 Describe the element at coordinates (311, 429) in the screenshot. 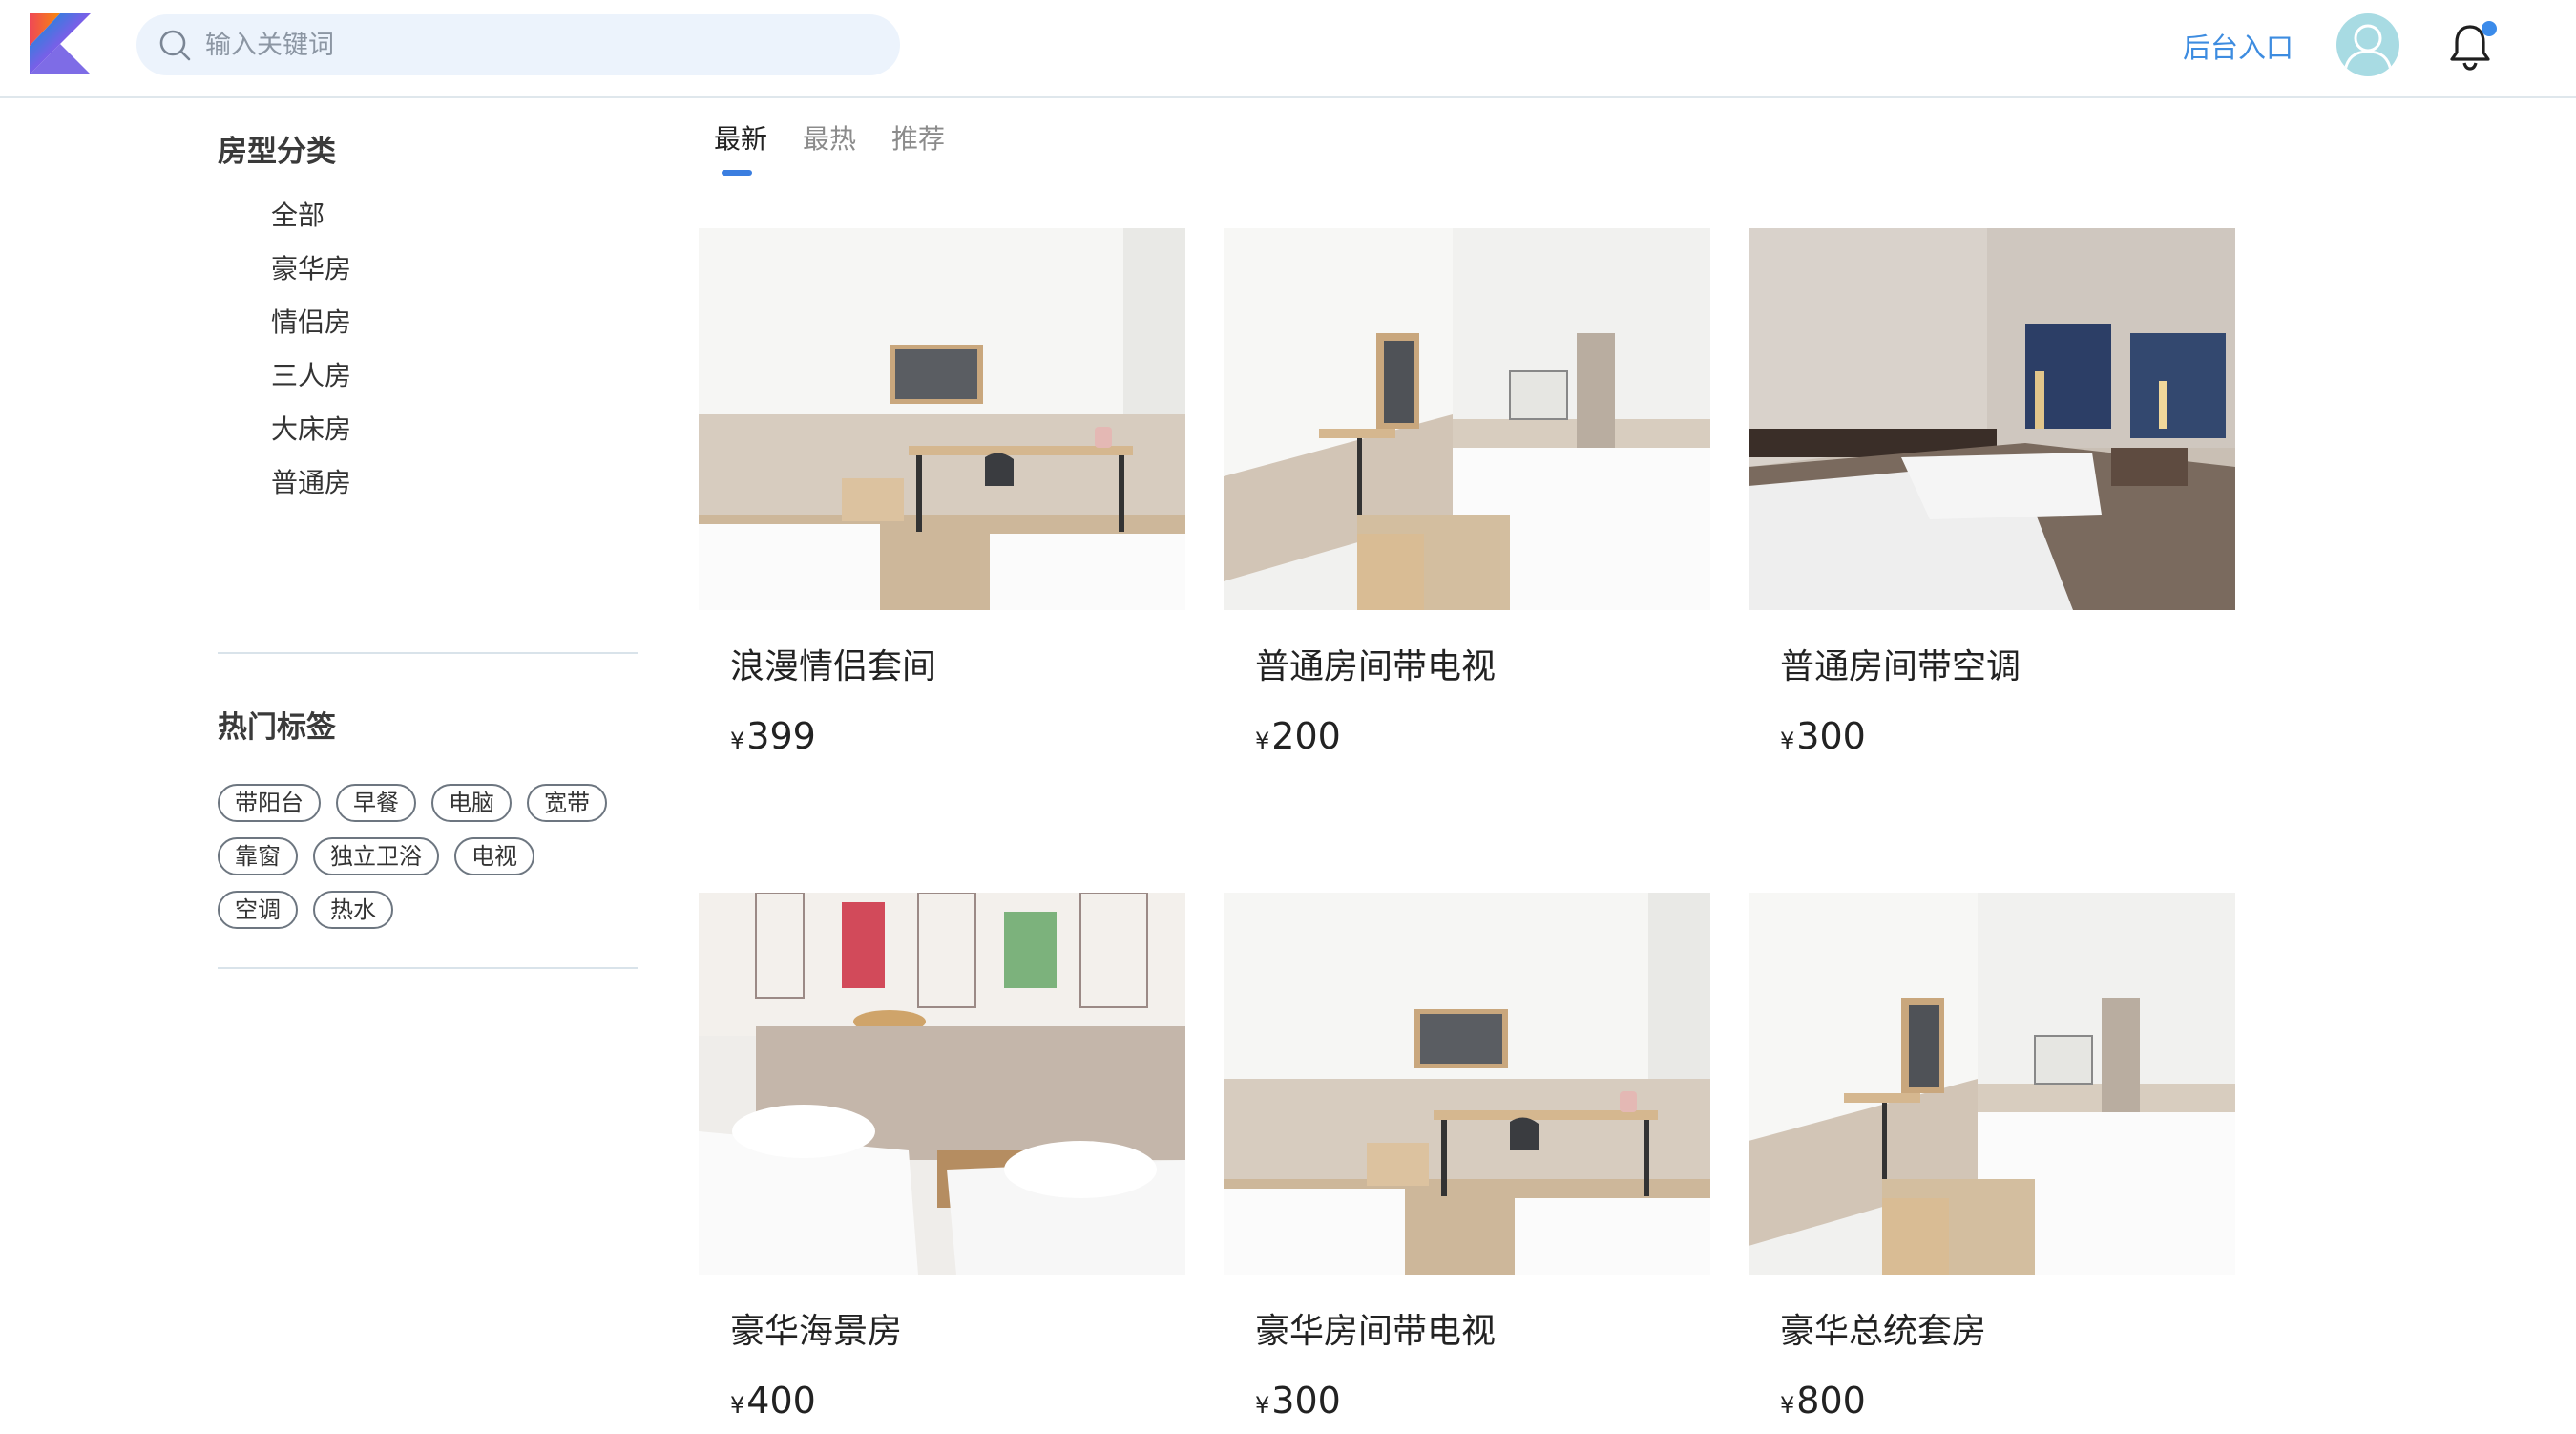

I see `room-type-king: 大床房` at that location.